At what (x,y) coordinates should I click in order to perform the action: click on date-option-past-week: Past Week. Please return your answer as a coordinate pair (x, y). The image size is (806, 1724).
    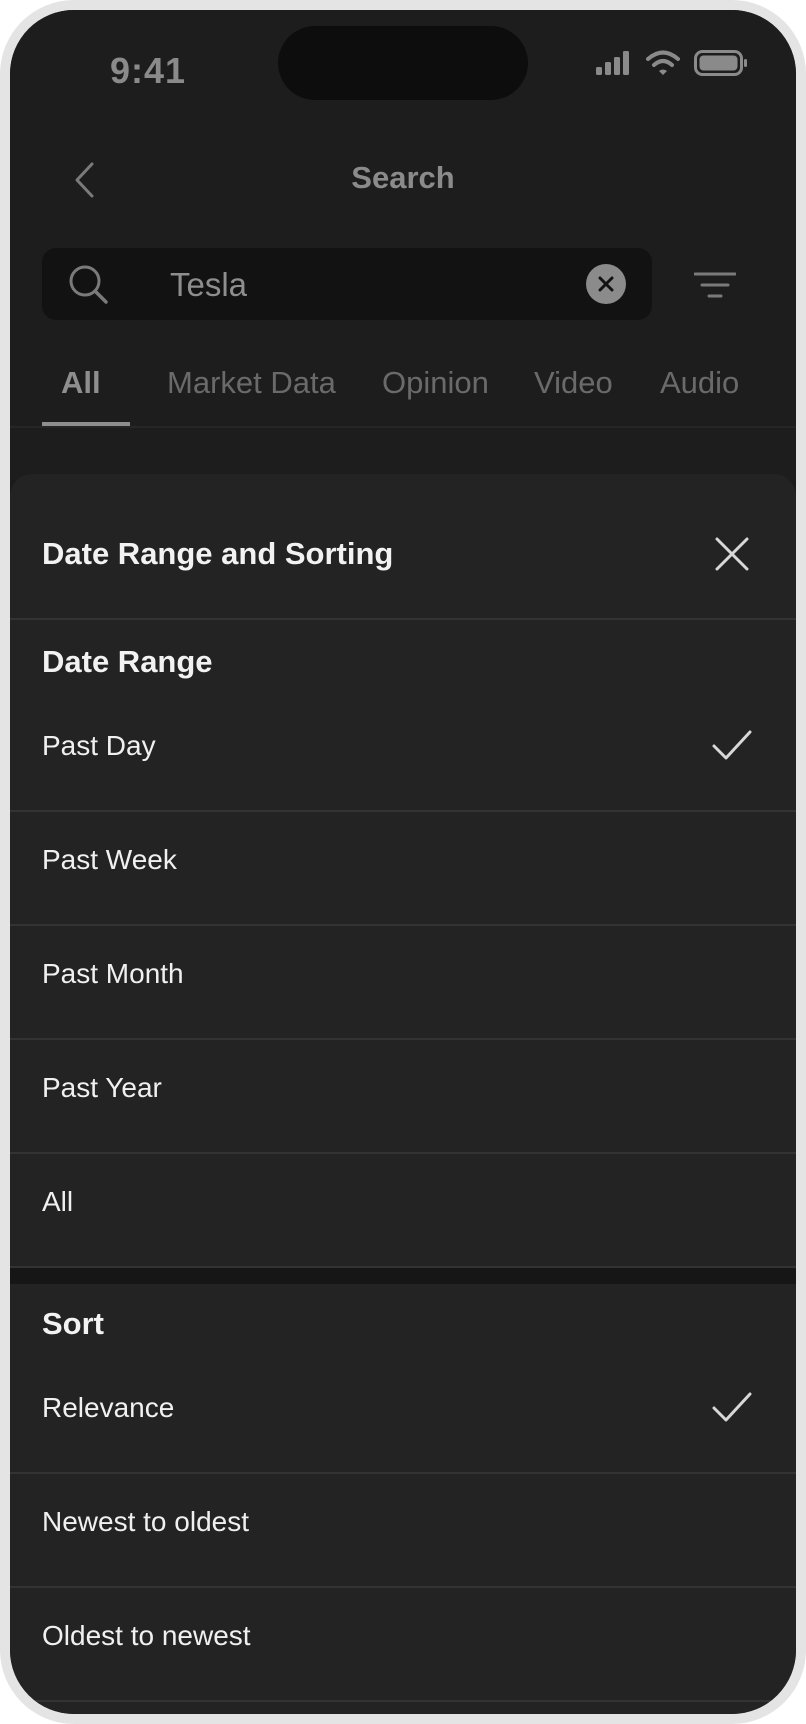
    Looking at the image, I should click on (403, 868).